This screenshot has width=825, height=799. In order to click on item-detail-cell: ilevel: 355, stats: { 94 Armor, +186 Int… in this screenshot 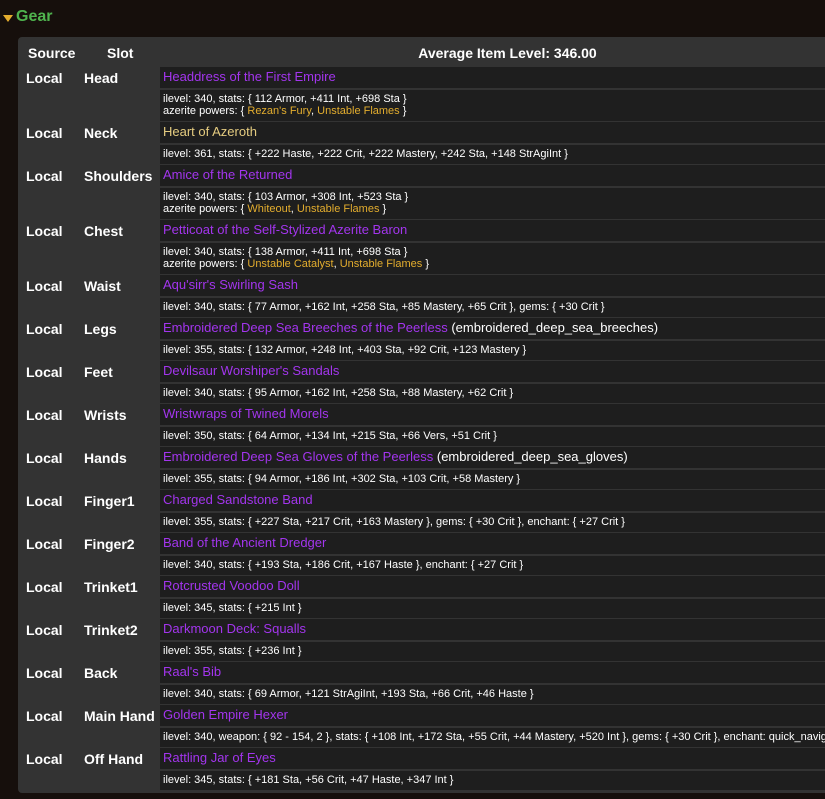, I will do `click(492, 479)`.